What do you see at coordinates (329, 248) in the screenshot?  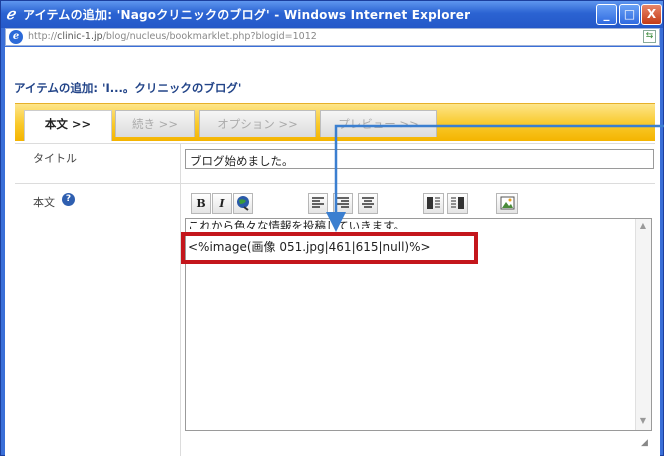 I see `highlight-box` at bounding box center [329, 248].